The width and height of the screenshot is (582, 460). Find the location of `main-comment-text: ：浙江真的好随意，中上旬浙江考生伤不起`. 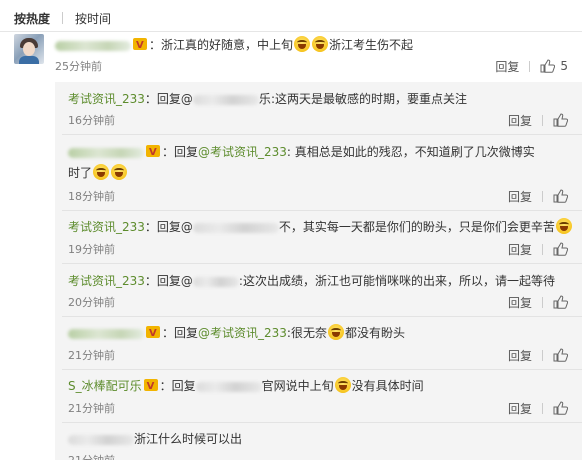

main-comment-text: ：浙江真的好随意，中上旬浙江考生伤不起 is located at coordinates (234, 45).